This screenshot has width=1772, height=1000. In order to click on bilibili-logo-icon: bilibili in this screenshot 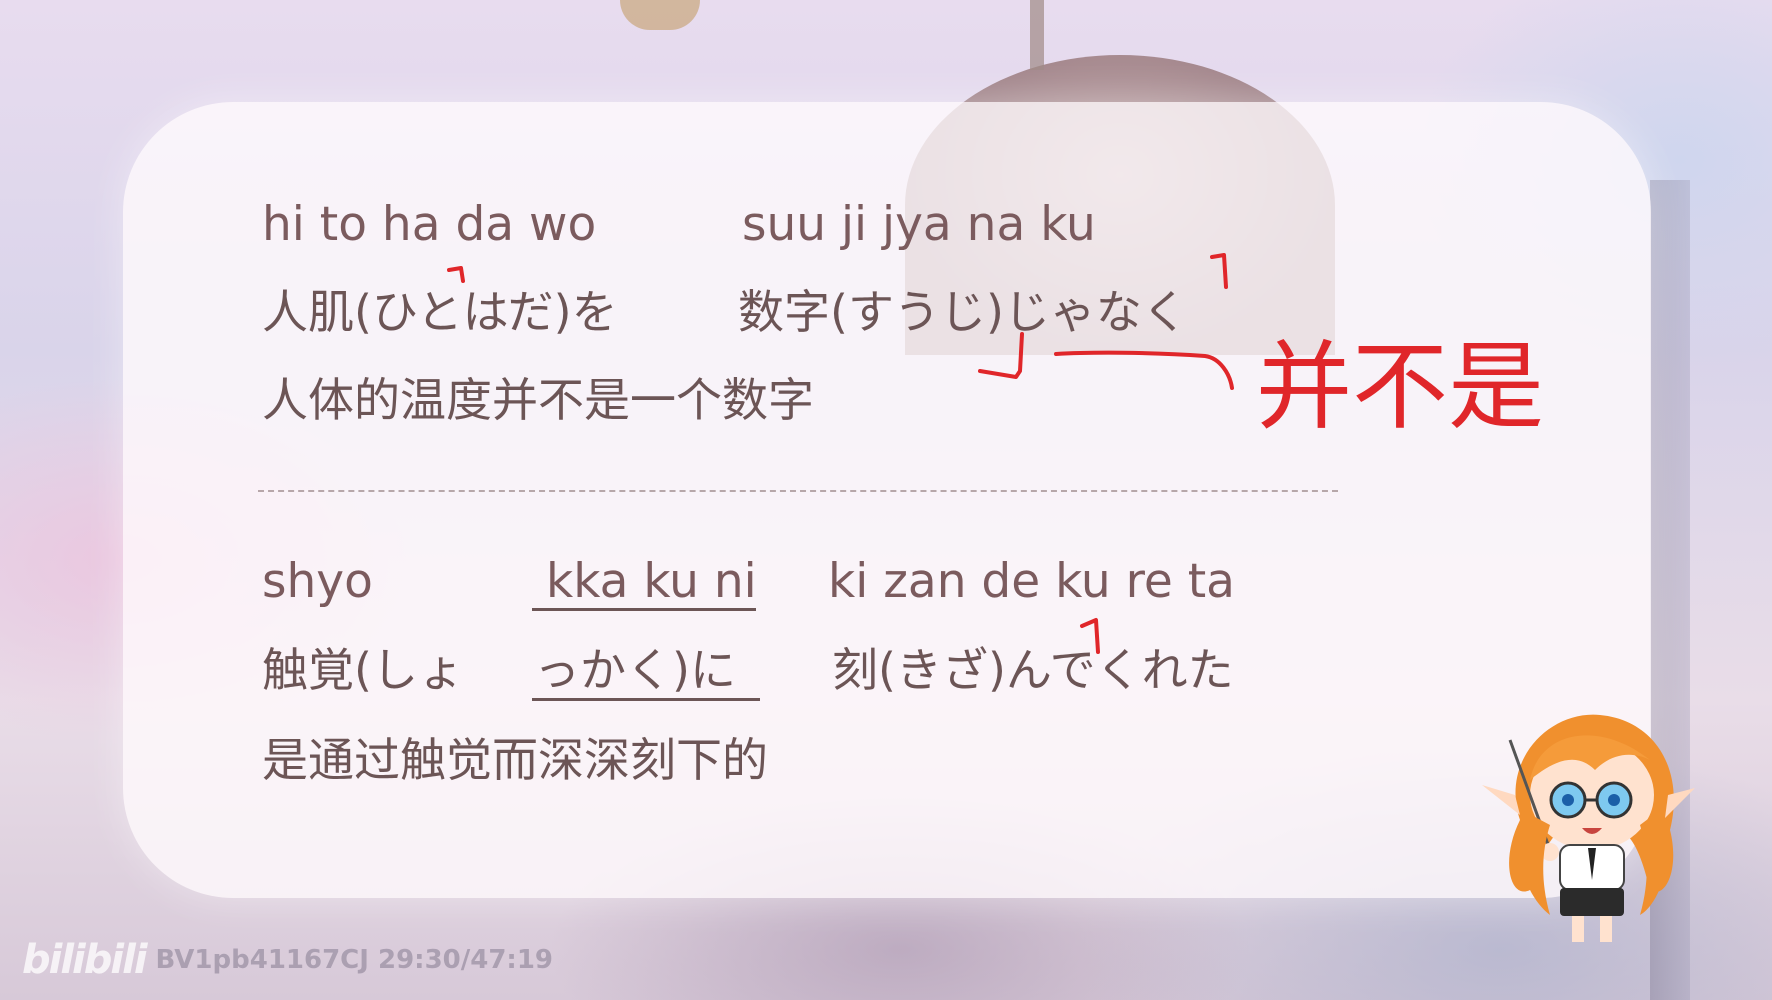, I will do `click(85, 960)`.